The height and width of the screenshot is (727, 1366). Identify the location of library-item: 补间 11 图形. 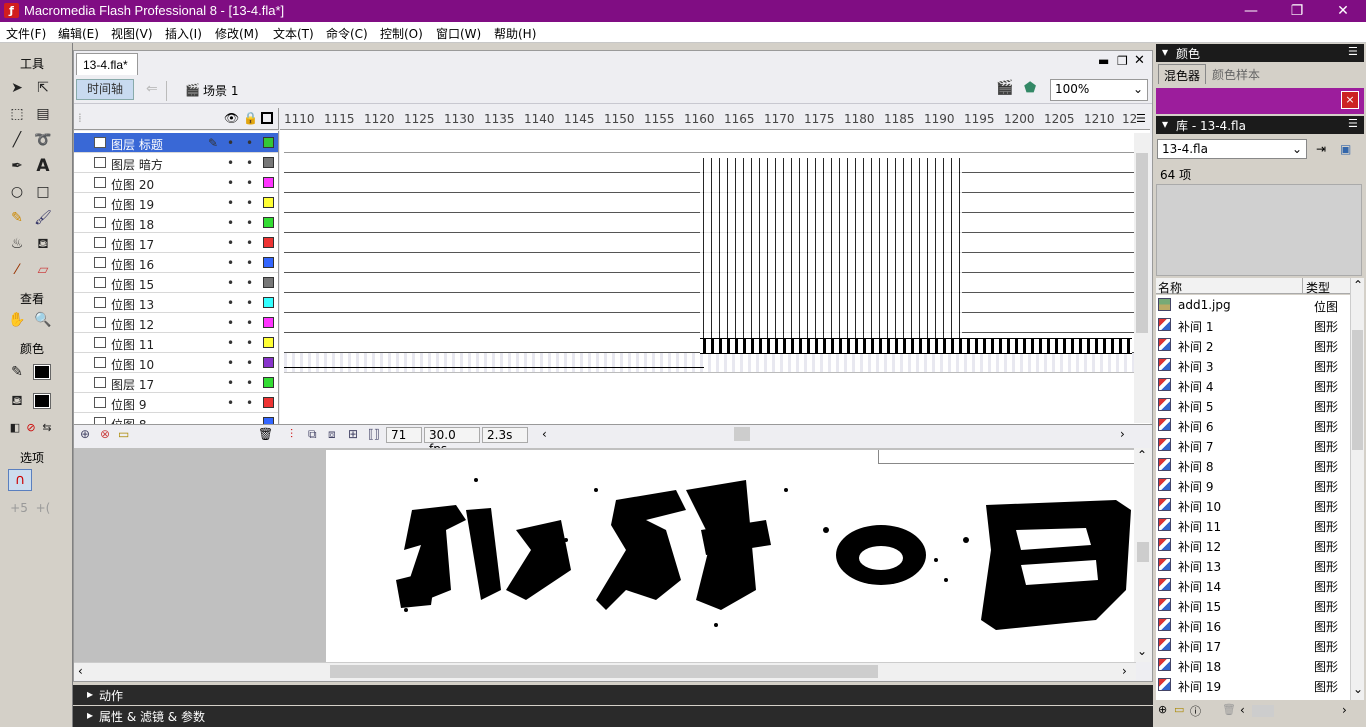
(1253, 525).